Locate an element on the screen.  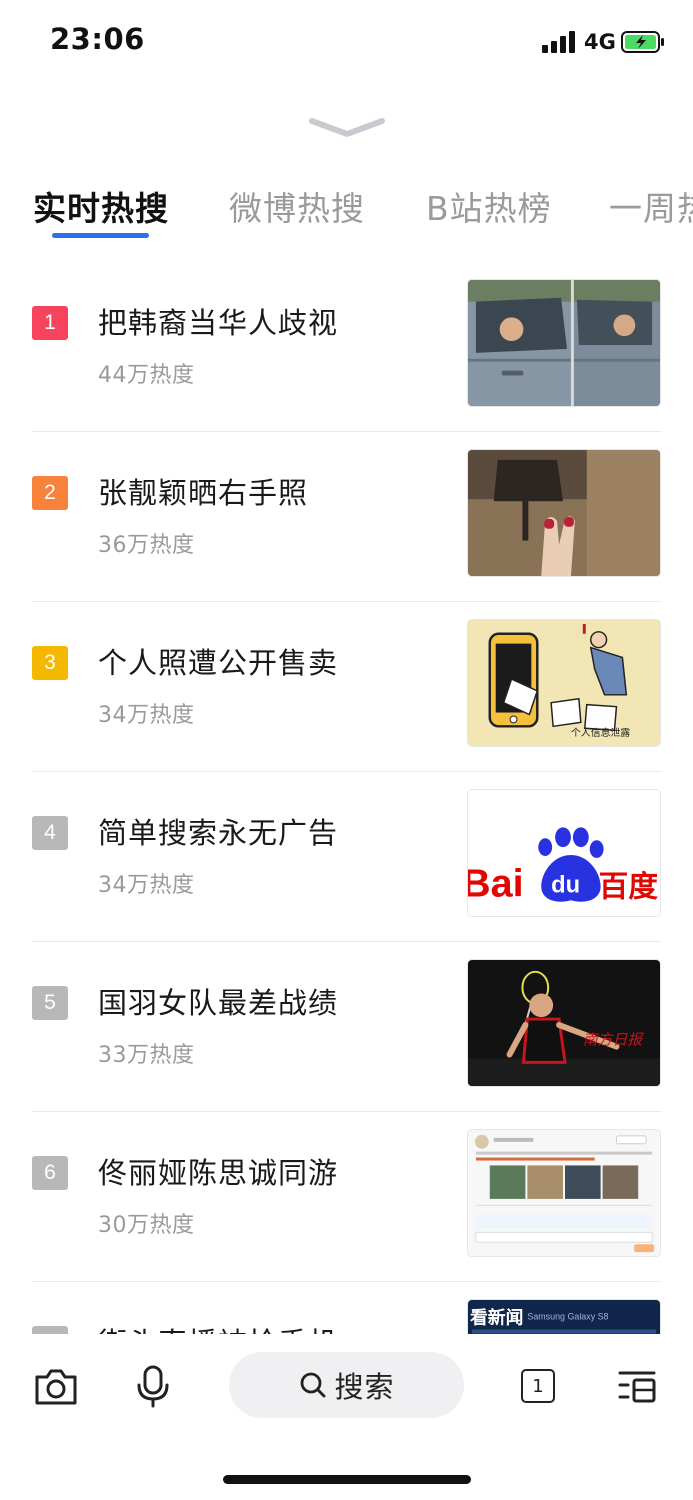
item-title: 个人照遭公开售卖 is located at coordinates (218, 661).